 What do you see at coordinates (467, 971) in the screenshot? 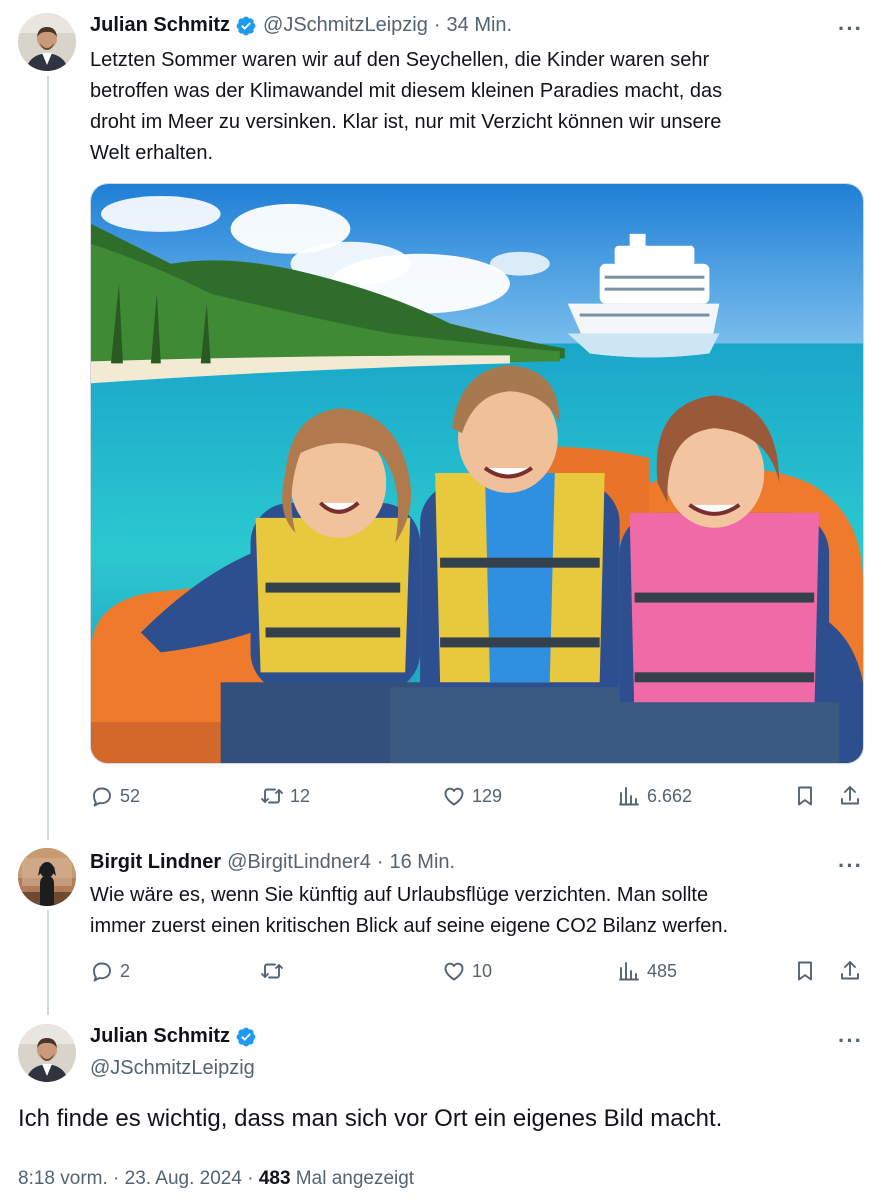
I see `like-button: 10` at bounding box center [467, 971].